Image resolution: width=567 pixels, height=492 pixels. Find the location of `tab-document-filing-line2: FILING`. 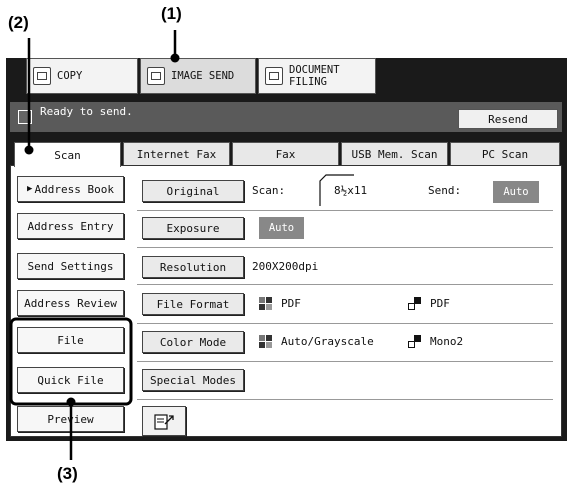

tab-document-filing-line2: FILING is located at coordinates (308, 82).